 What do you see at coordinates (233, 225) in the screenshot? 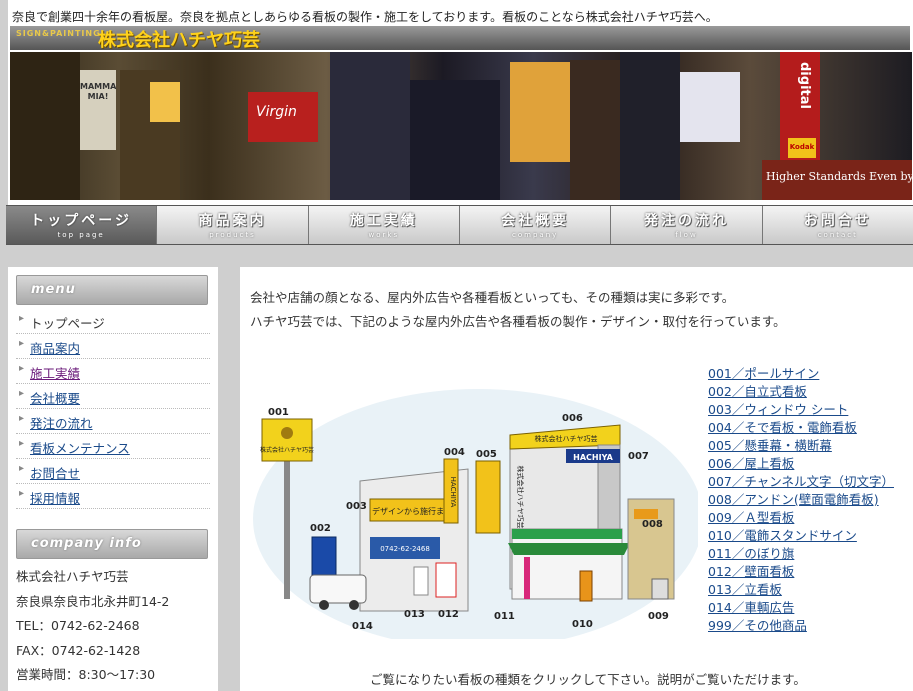
I see `nav-products: 商品案内 products` at bounding box center [233, 225].